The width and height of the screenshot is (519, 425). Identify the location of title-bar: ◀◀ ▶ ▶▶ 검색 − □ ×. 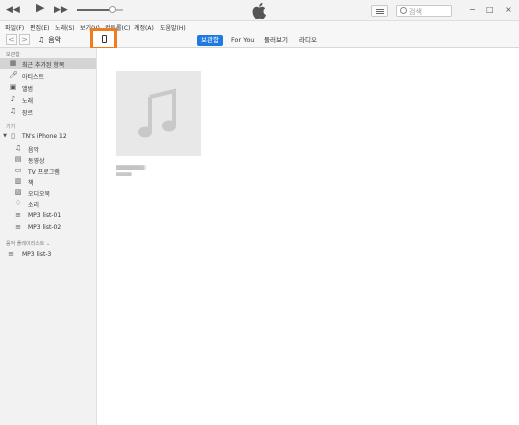
(259, 10).